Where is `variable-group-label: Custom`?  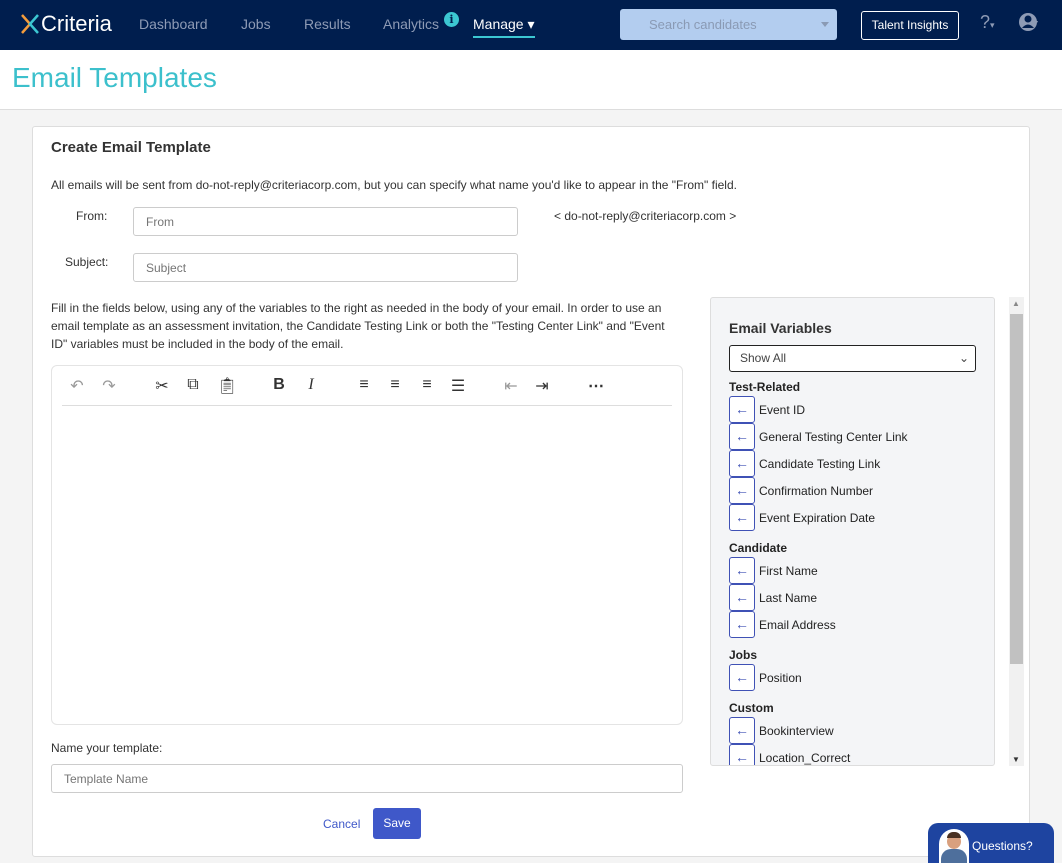 variable-group-label: Custom is located at coordinates (751, 708).